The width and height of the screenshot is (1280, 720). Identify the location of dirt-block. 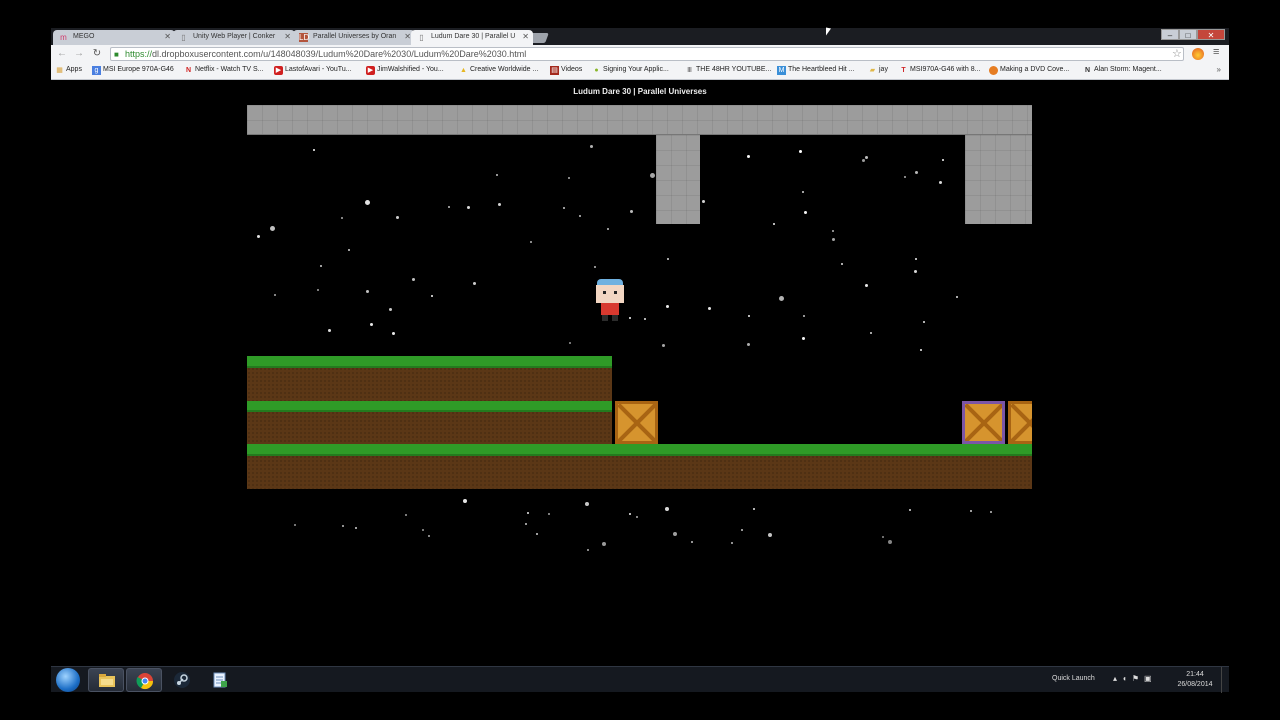
(429, 428).